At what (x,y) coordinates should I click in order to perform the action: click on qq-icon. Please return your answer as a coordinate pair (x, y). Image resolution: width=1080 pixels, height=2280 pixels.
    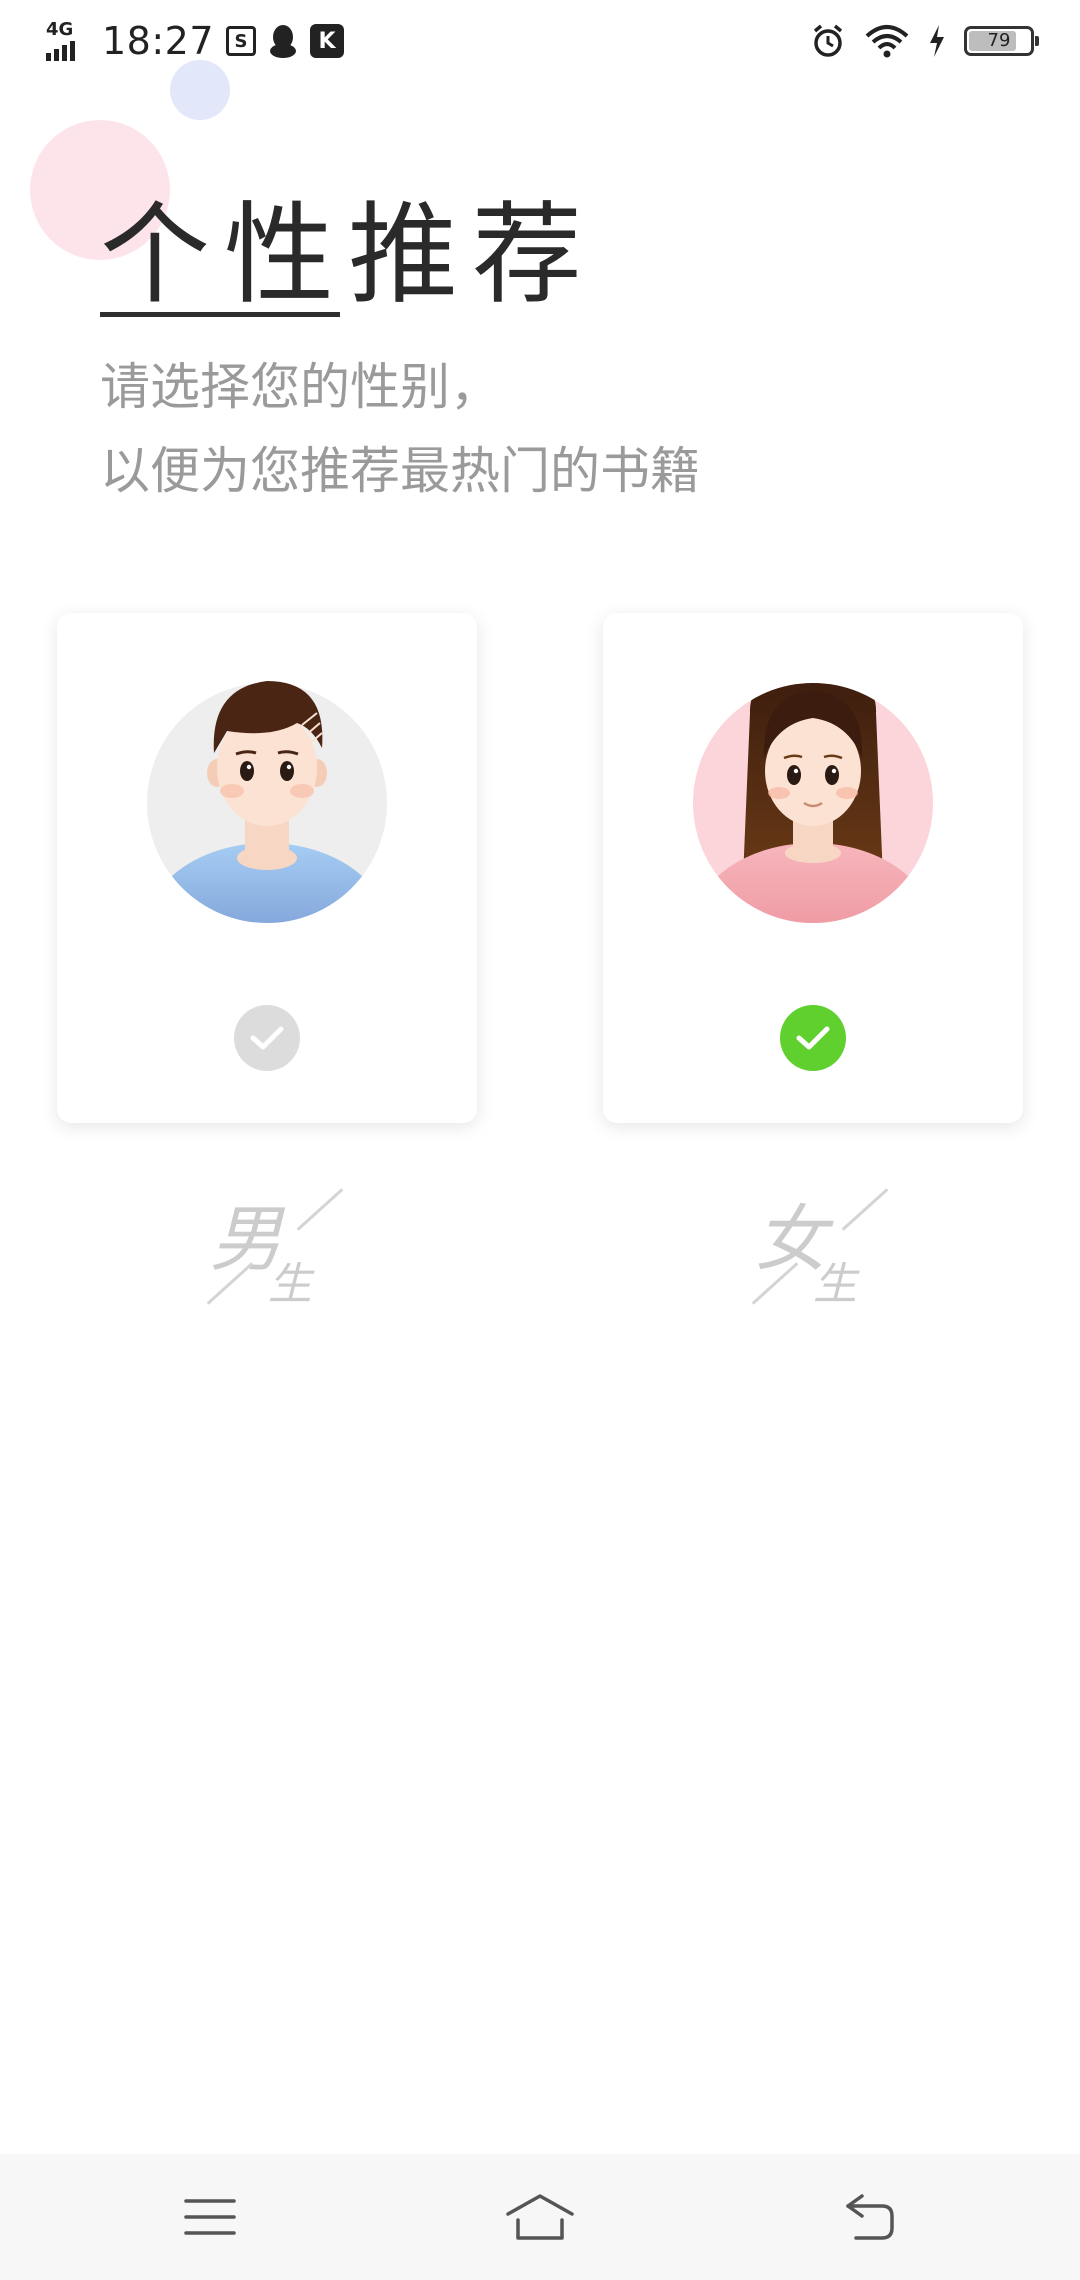
    Looking at the image, I should click on (283, 41).